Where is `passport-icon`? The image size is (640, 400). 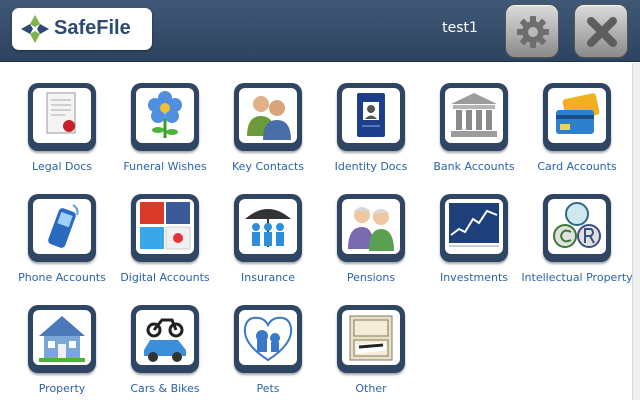 passport-icon is located at coordinates (371, 115).